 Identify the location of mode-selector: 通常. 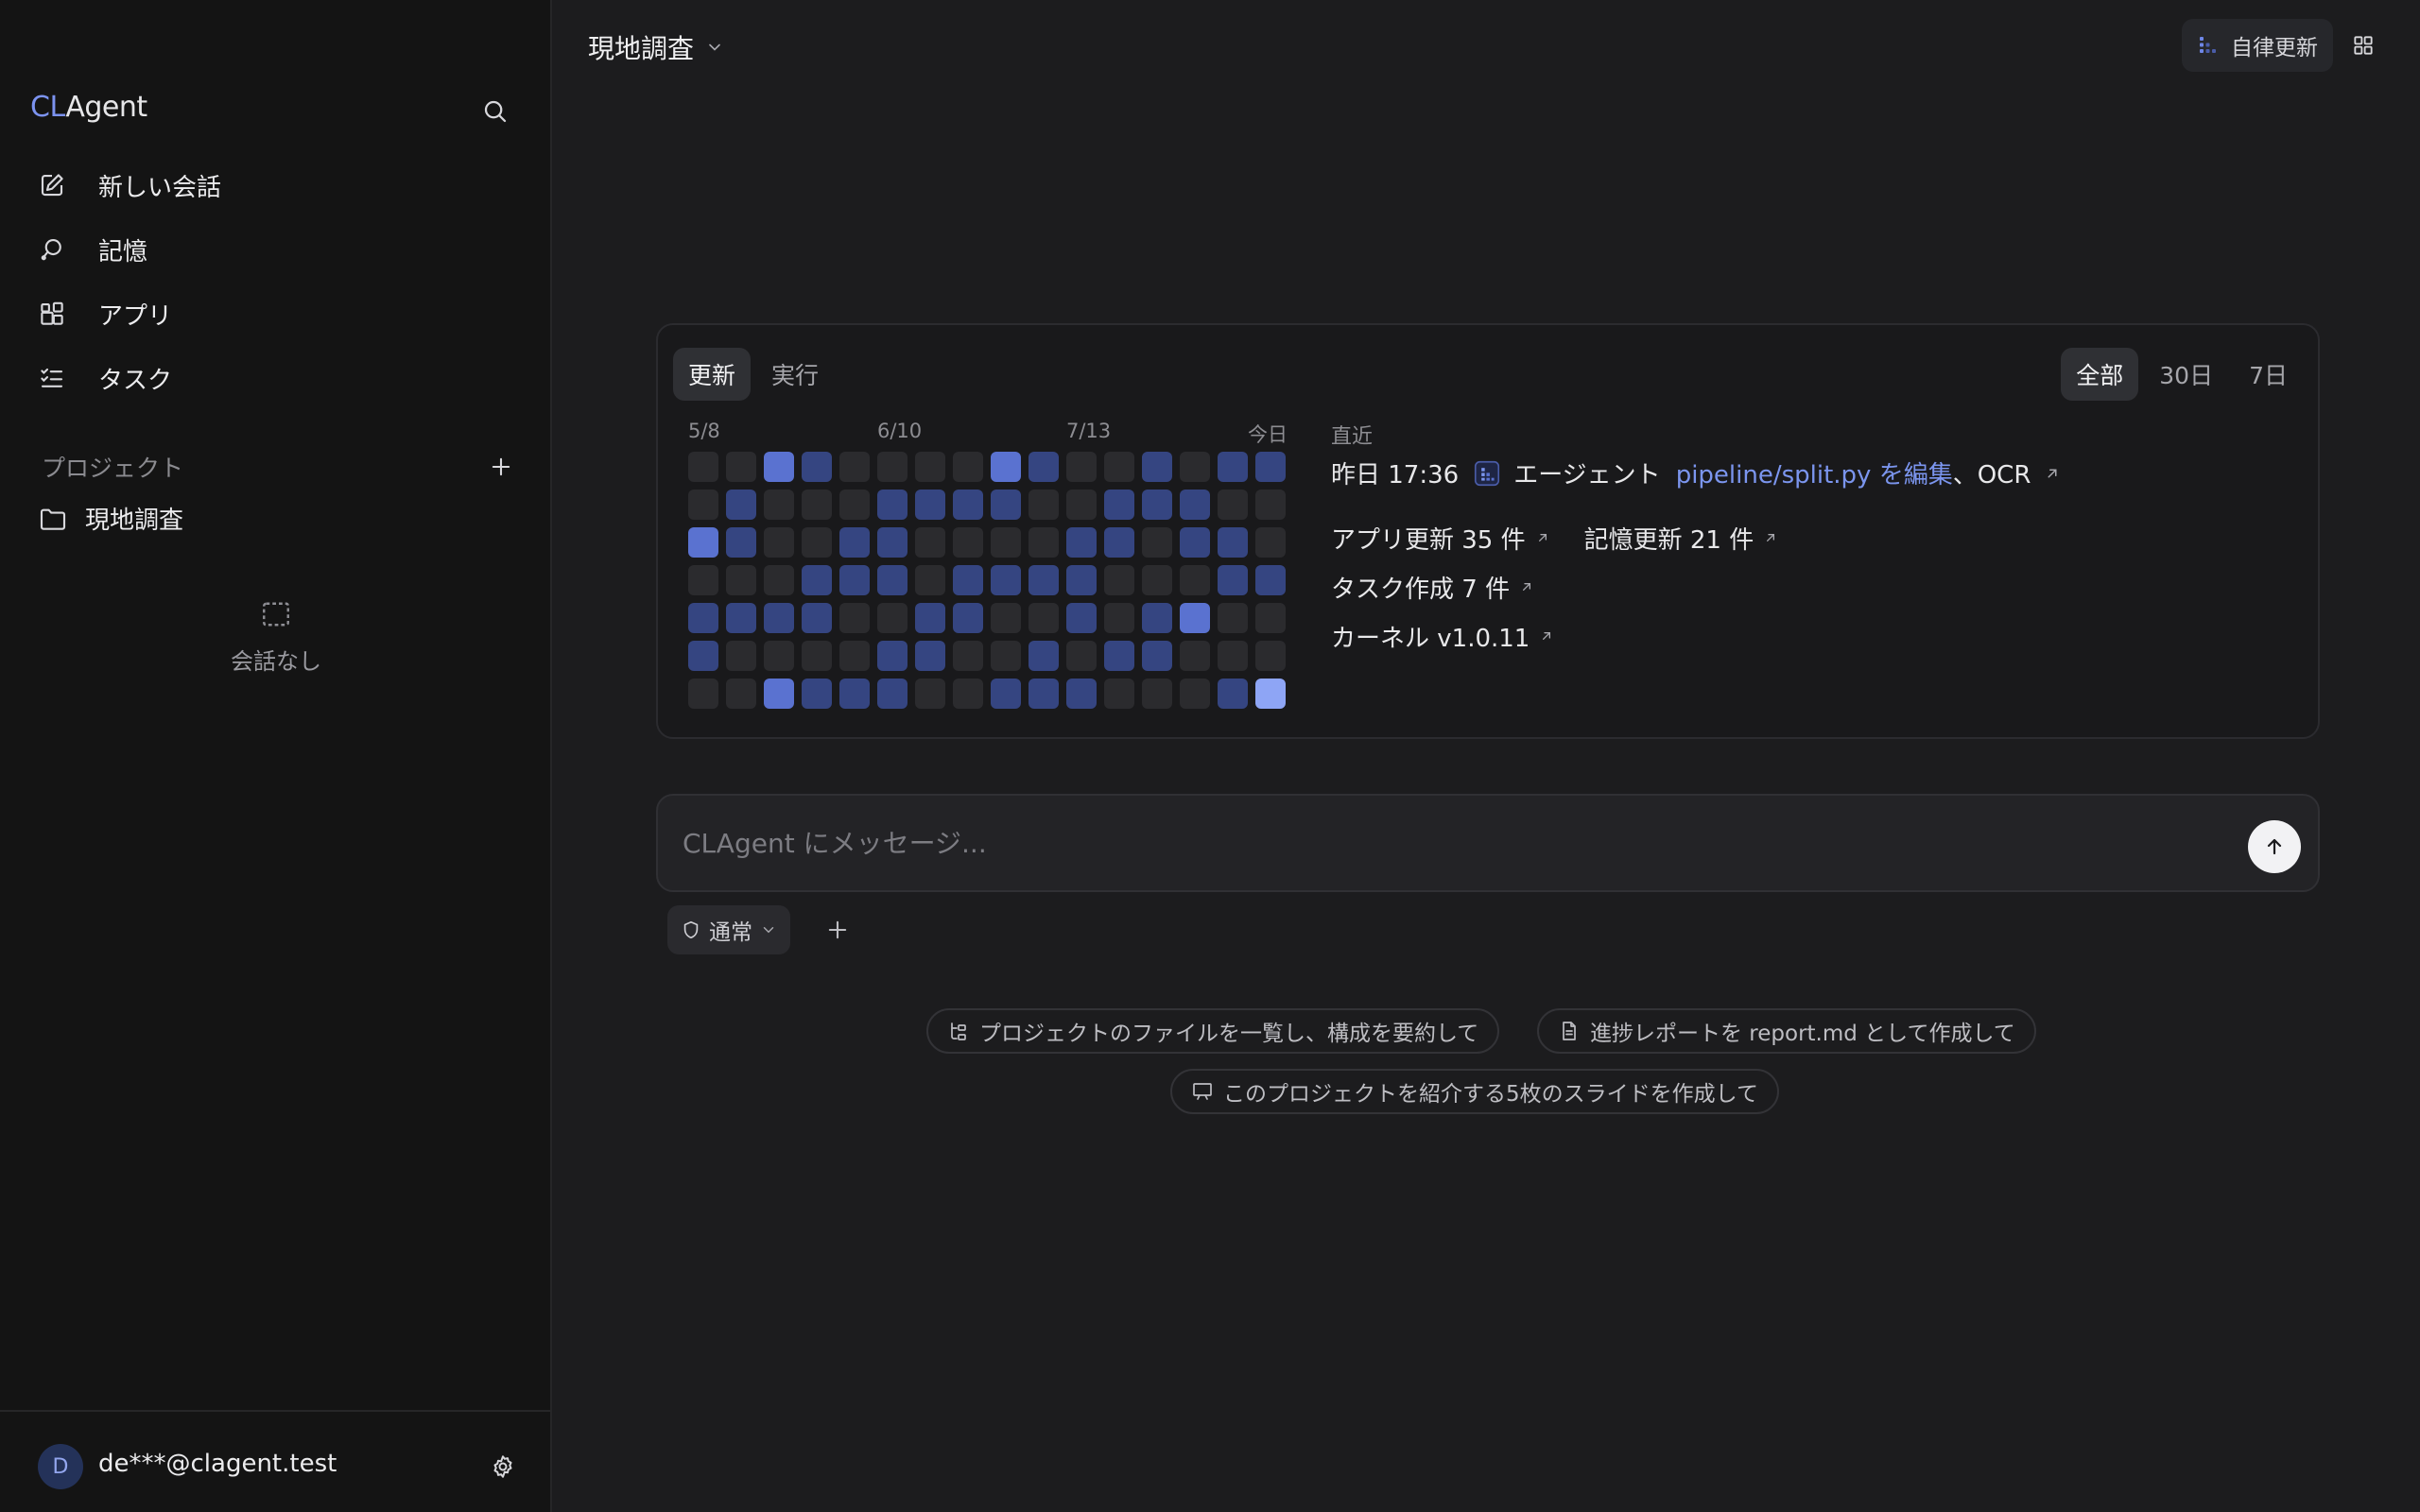
(728, 929).